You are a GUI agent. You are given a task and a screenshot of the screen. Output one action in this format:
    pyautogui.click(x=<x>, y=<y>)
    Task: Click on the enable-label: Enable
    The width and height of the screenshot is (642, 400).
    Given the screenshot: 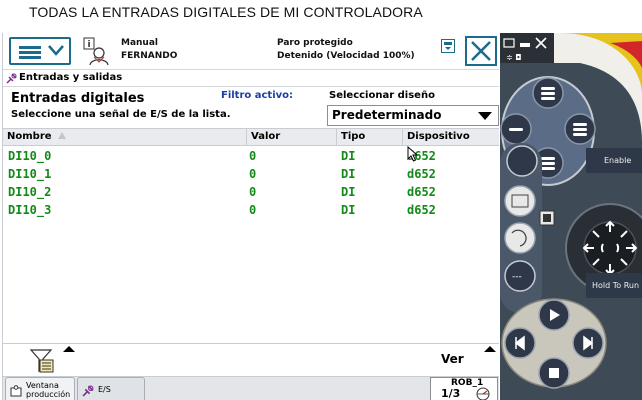 What is the action you would take?
    pyautogui.click(x=617, y=160)
    